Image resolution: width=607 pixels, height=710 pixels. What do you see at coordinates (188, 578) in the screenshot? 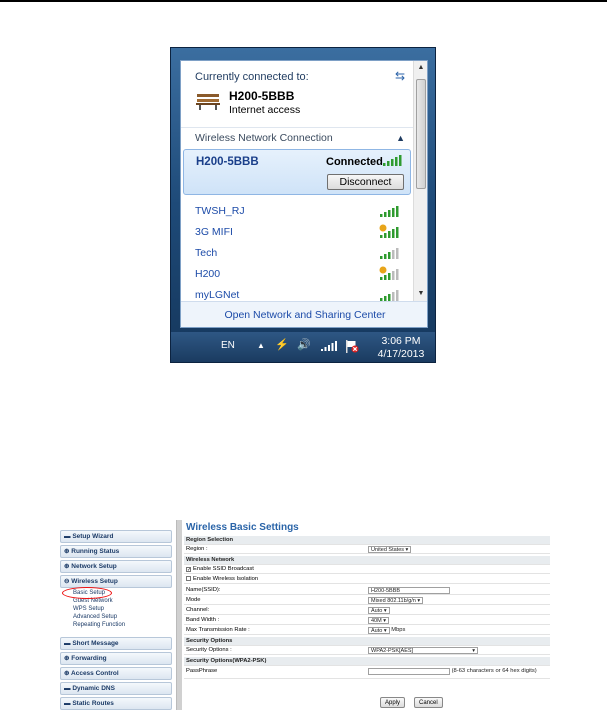
I see `isolation-checkbox` at bounding box center [188, 578].